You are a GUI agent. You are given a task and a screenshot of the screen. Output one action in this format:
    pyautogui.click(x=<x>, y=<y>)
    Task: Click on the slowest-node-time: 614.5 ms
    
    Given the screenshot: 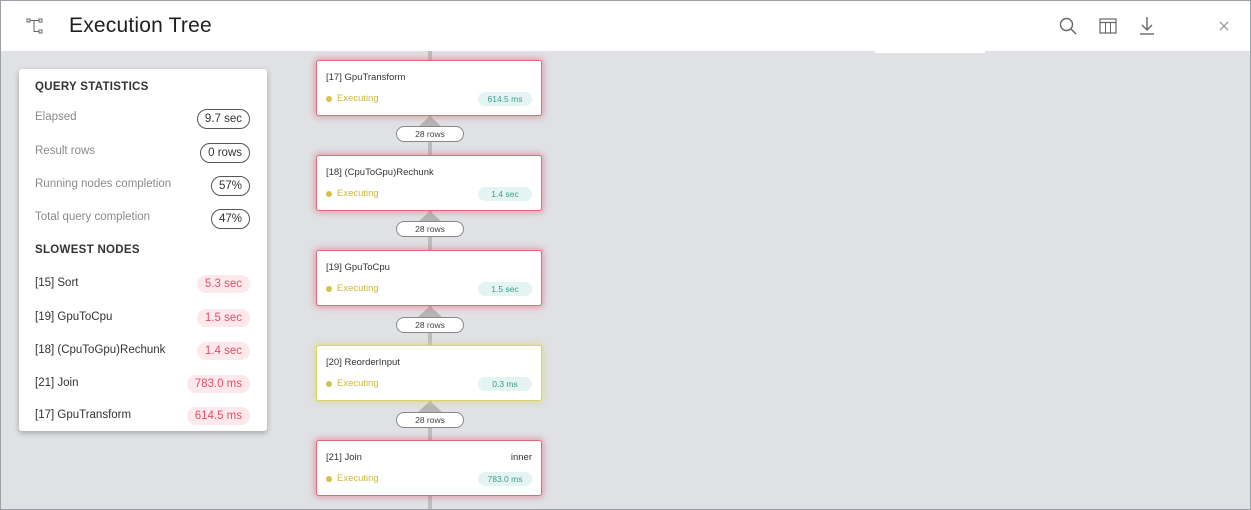 What is the action you would take?
    pyautogui.click(x=218, y=416)
    